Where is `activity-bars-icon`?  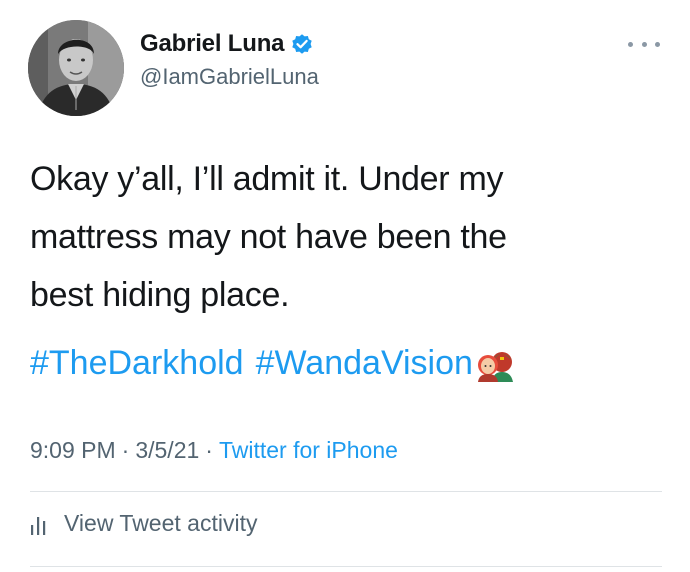 activity-bars-icon is located at coordinates (38, 525).